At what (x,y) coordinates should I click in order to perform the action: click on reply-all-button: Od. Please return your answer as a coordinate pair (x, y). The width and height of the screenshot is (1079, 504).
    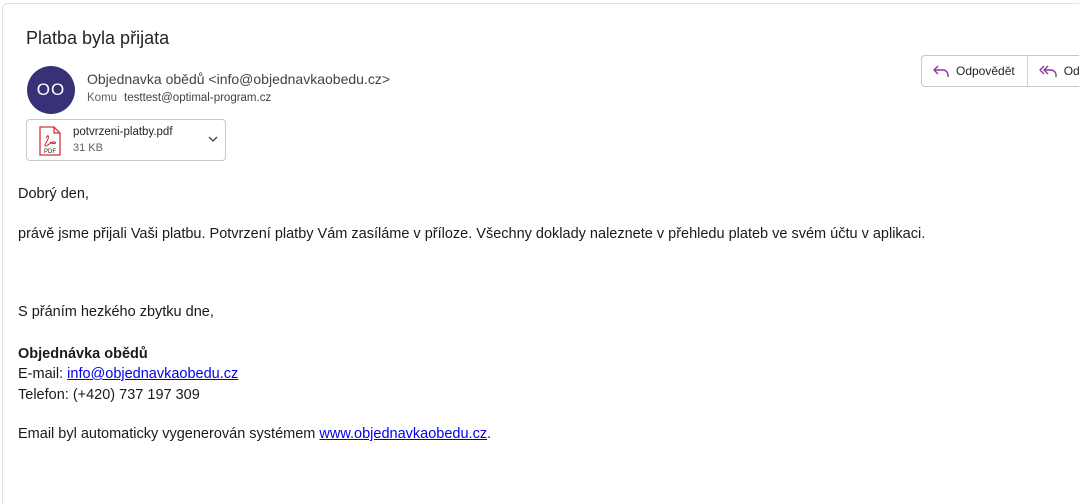
    Looking at the image, I should click on (1052, 71).